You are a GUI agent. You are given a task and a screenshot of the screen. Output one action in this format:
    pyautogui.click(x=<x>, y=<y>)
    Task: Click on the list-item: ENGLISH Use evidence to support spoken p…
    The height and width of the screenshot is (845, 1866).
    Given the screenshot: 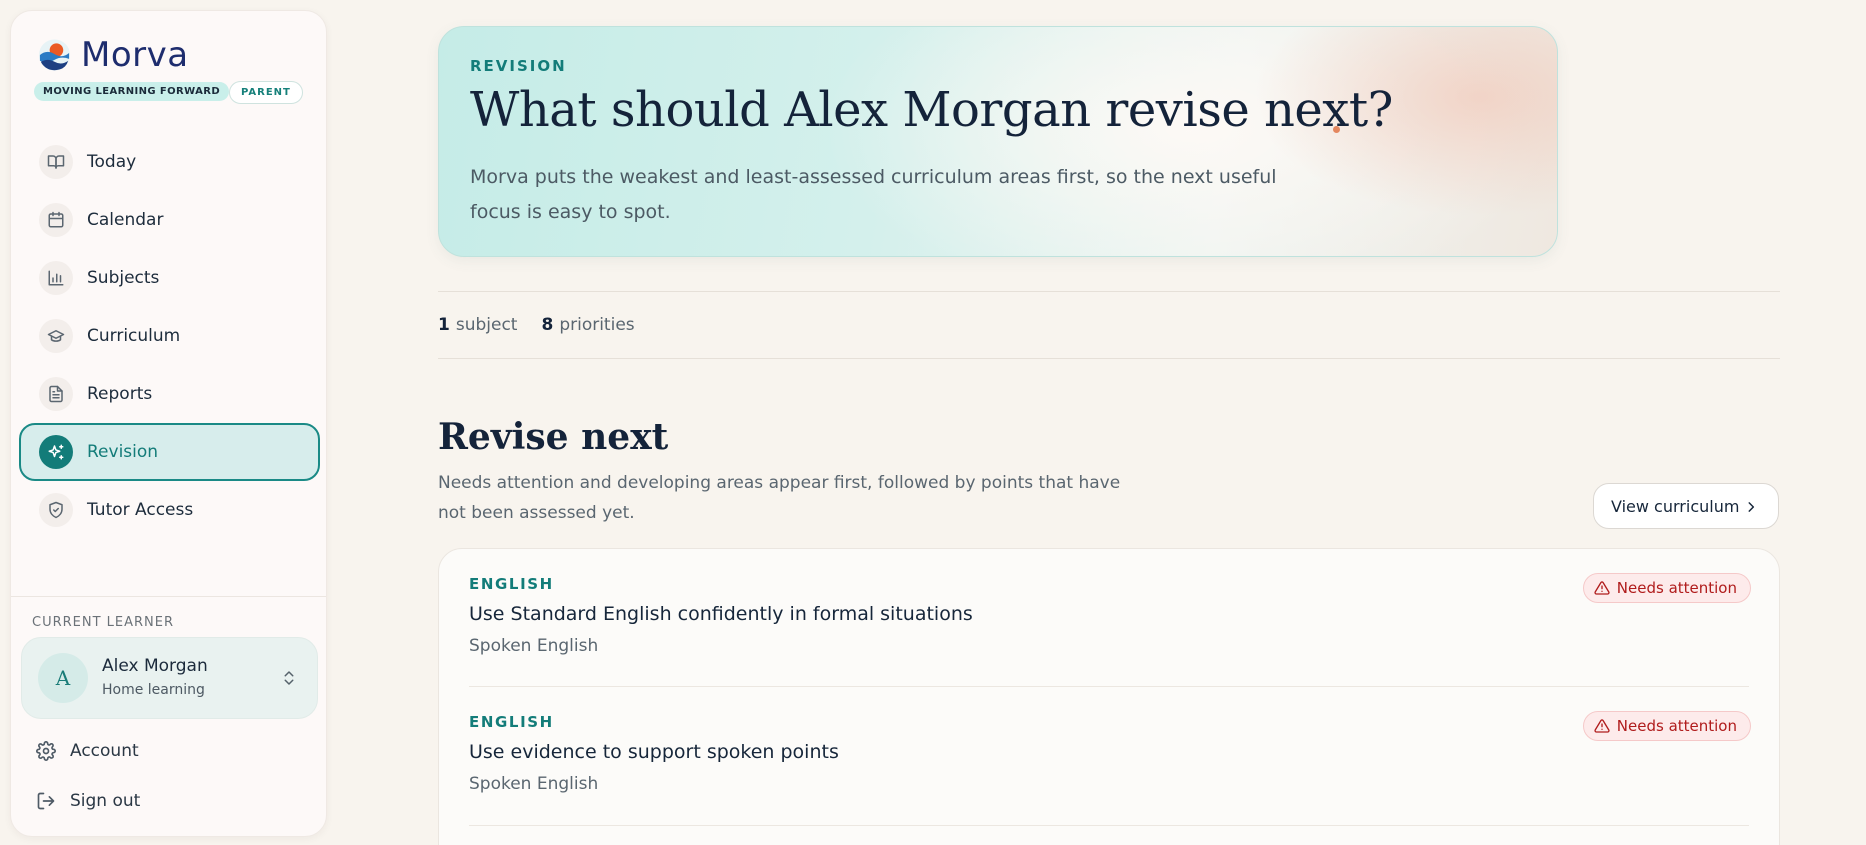 What is the action you would take?
    pyautogui.click(x=1110, y=756)
    